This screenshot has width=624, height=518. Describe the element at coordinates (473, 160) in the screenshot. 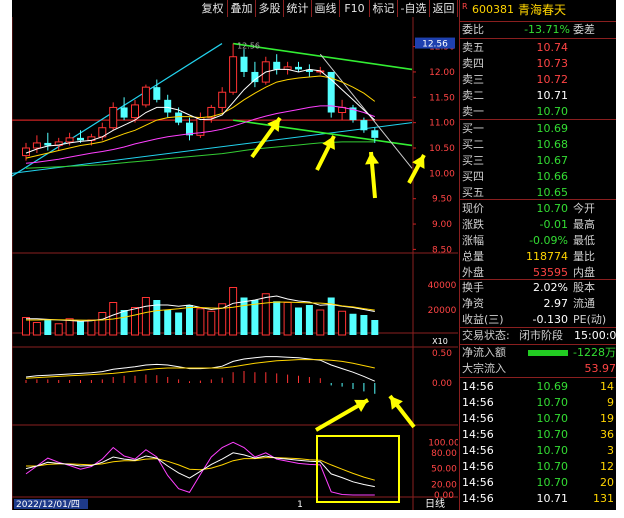

I see `bid-label: 买三` at that location.